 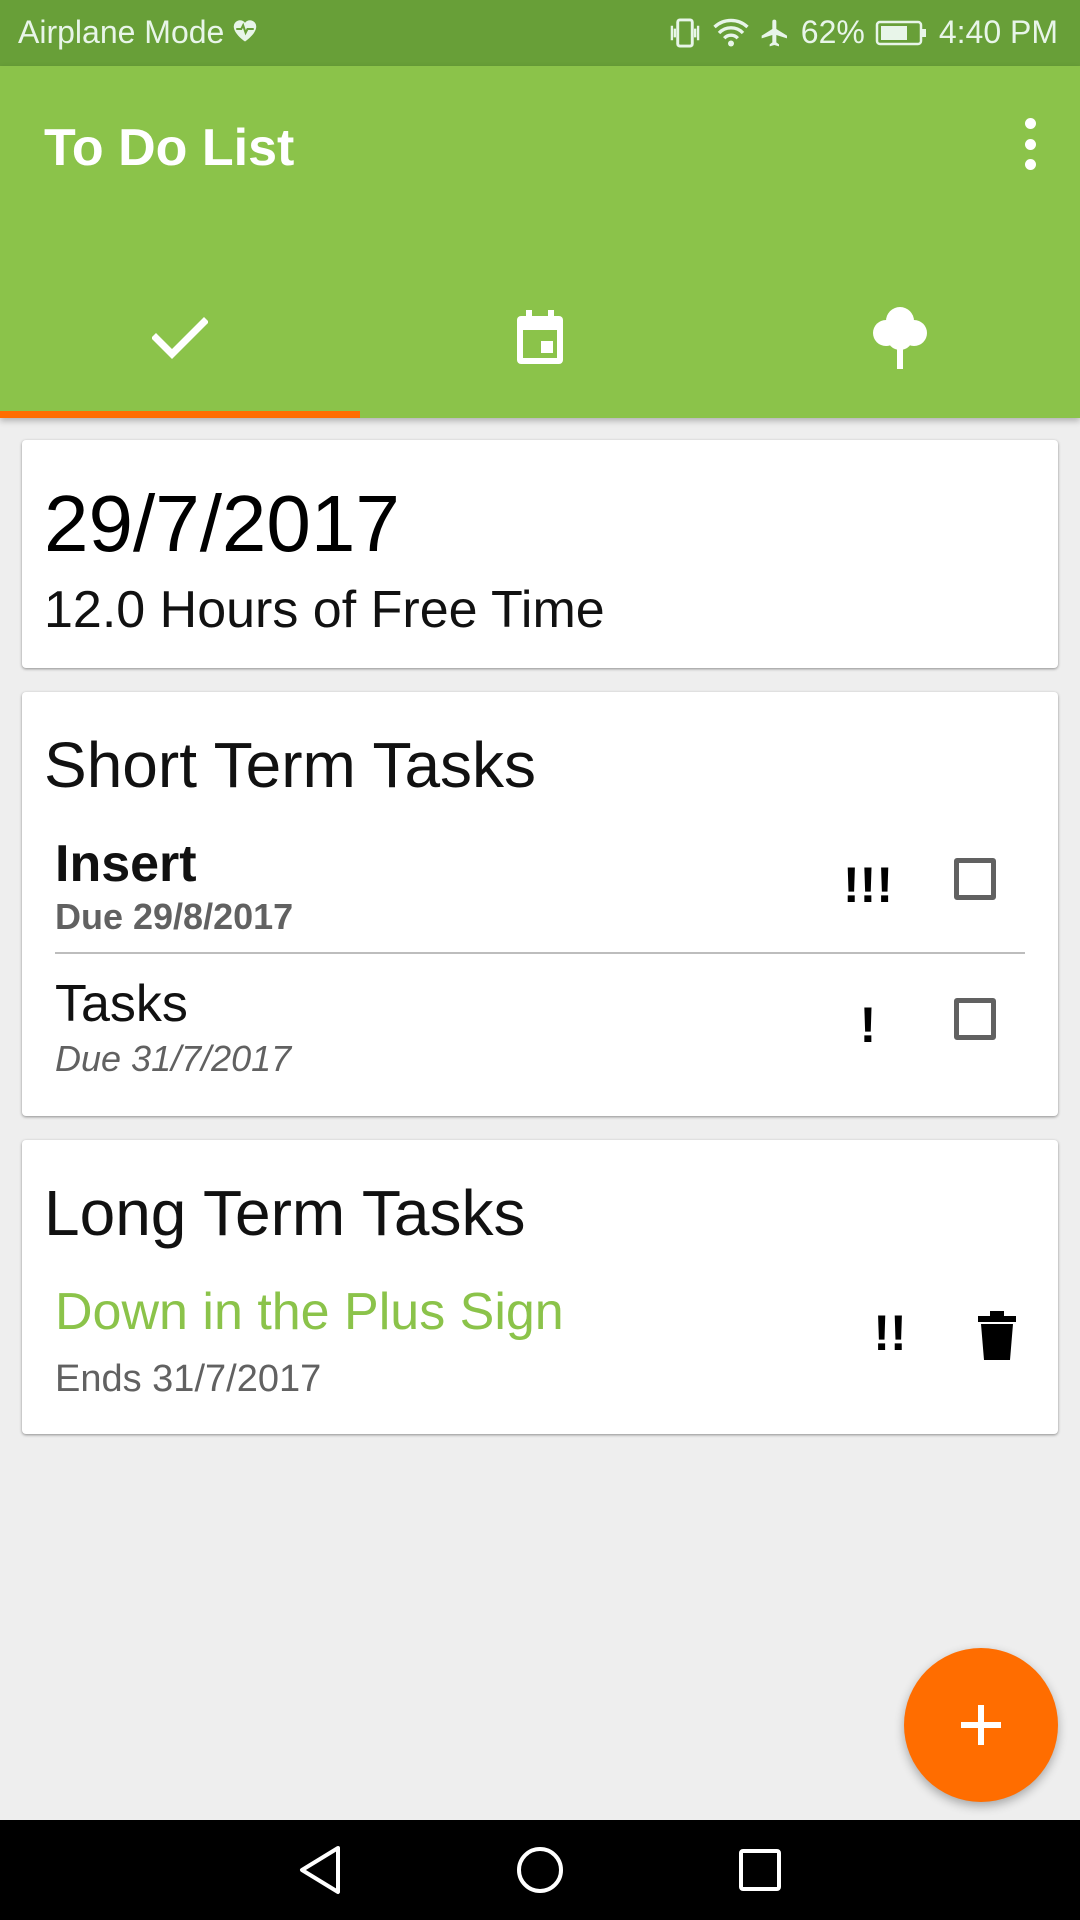 What do you see at coordinates (309, 1312) in the screenshot?
I see `long-task-name: Down in the Plus Sign` at bounding box center [309, 1312].